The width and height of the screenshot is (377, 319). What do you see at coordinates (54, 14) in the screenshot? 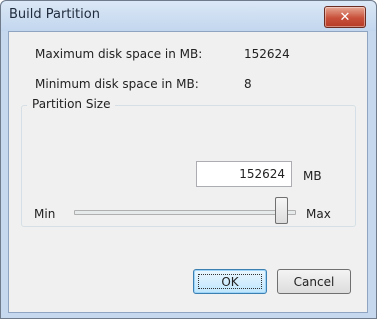
I see `dialog-title: Build Partition` at bounding box center [54, 14].